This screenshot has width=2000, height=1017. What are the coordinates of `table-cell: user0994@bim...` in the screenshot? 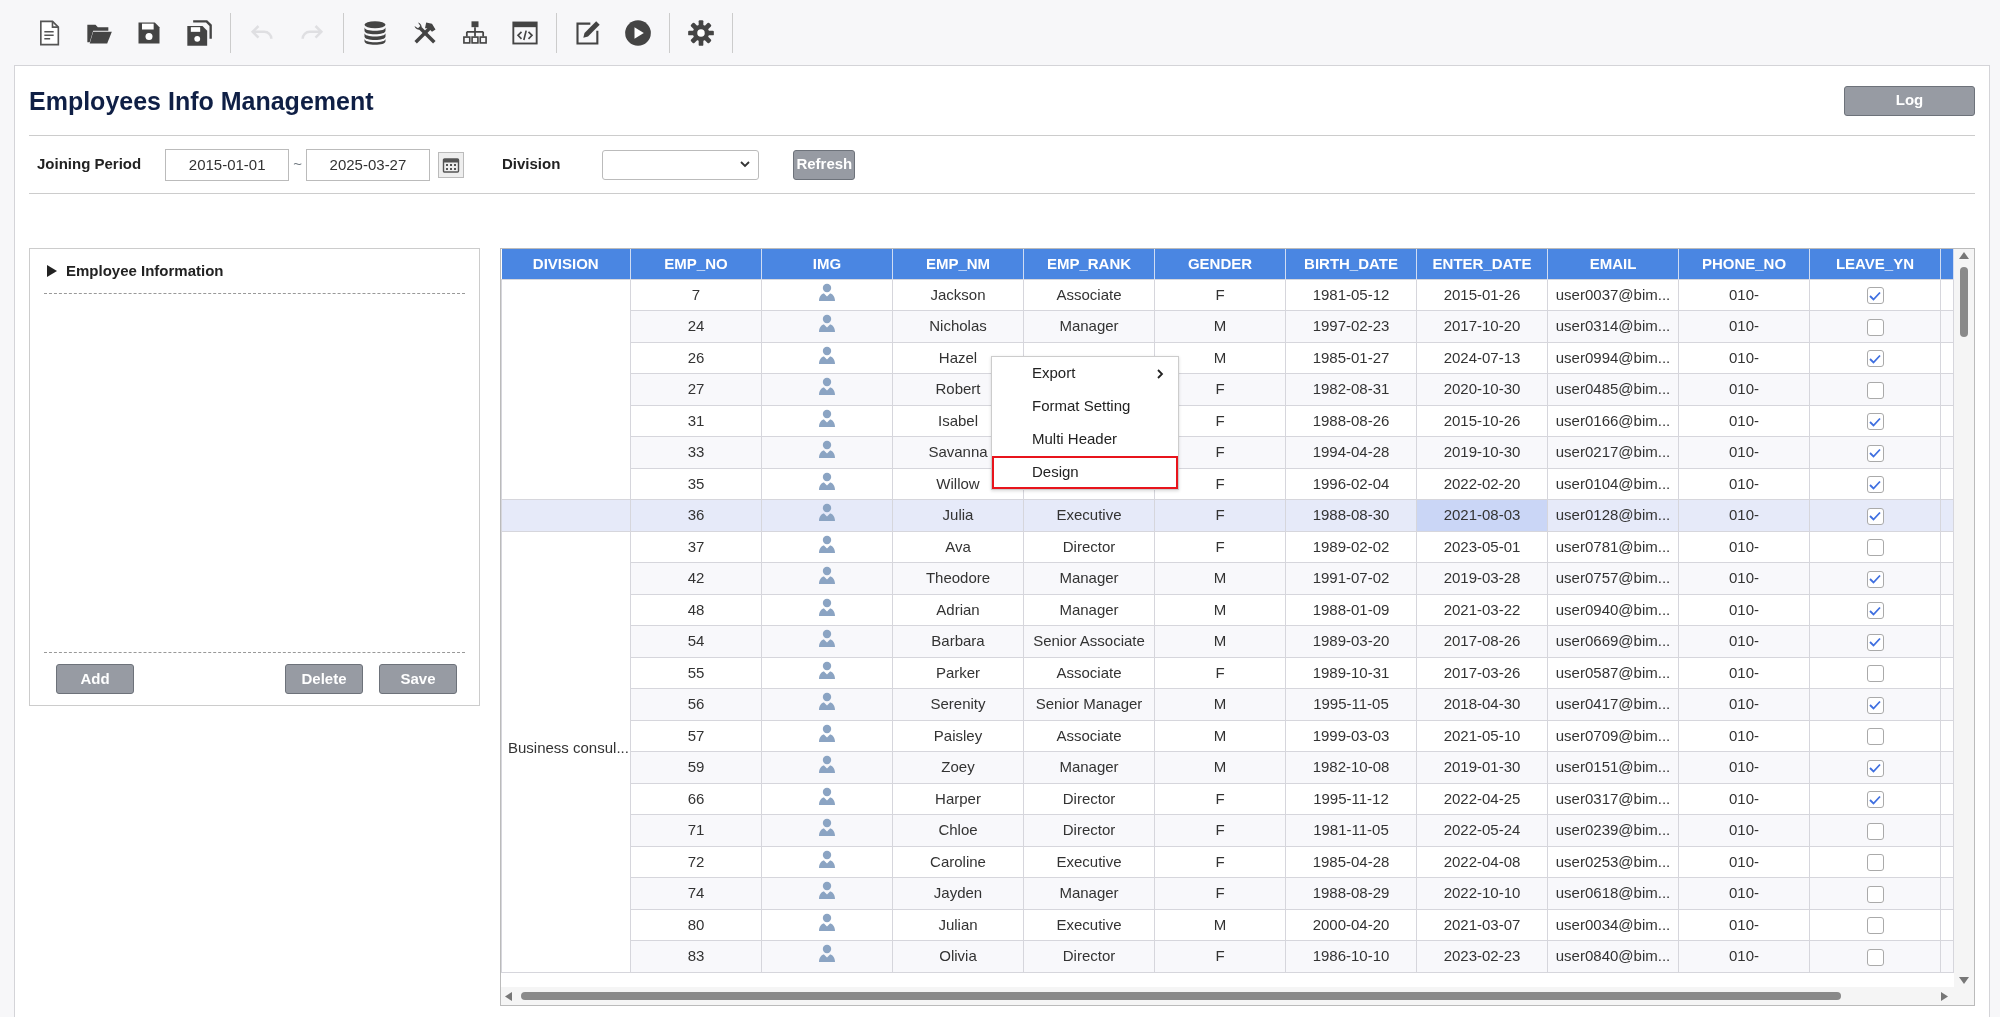 It's located at (1613, 358).